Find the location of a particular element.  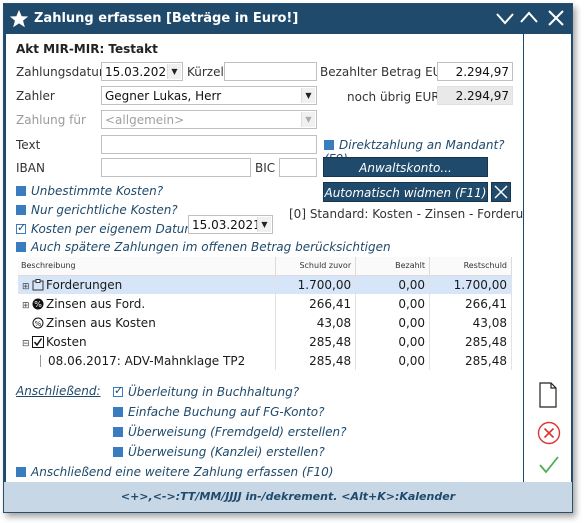

x-icon is located at coordinates (501, 192).